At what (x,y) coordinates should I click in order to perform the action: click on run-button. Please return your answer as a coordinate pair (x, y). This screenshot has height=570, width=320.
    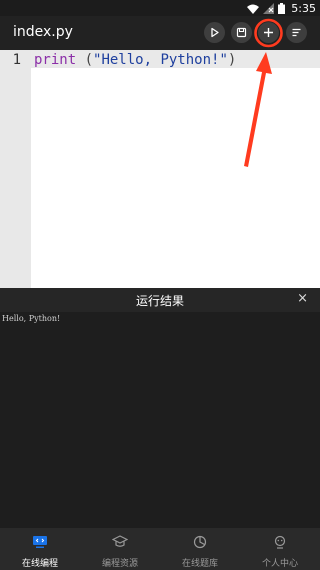
    Looking at the image, I should click on (214, 32).